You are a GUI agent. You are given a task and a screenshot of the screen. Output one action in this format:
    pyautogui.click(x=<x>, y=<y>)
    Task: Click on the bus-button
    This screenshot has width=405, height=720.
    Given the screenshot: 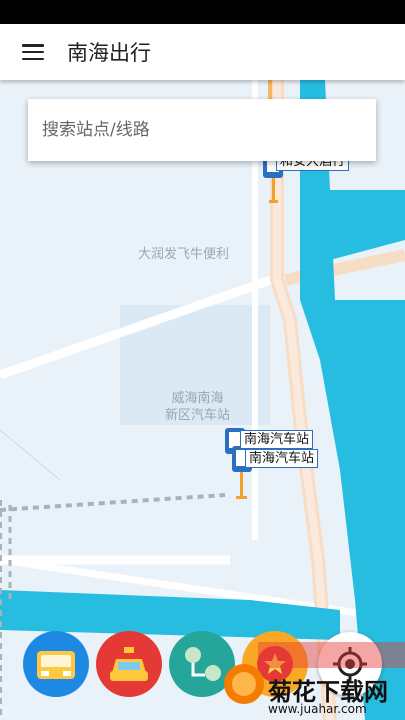 What is the action you would take?
    pyautogui.click(x=56, y=664)
    